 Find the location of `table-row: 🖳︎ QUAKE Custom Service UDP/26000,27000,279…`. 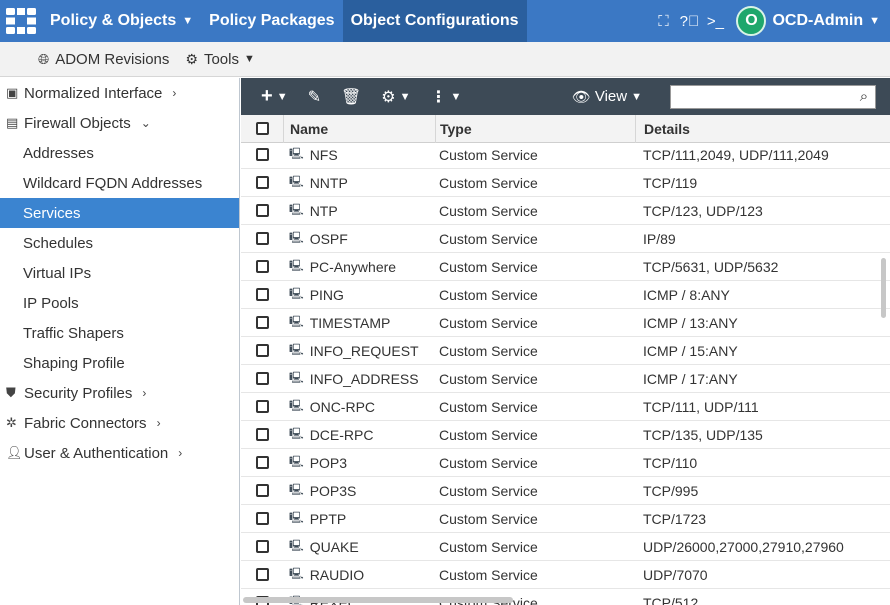

table-row: 🖳︎ QUAKE Custom Service UDP/26000,27000,279… is located at coordinates (565, 547).